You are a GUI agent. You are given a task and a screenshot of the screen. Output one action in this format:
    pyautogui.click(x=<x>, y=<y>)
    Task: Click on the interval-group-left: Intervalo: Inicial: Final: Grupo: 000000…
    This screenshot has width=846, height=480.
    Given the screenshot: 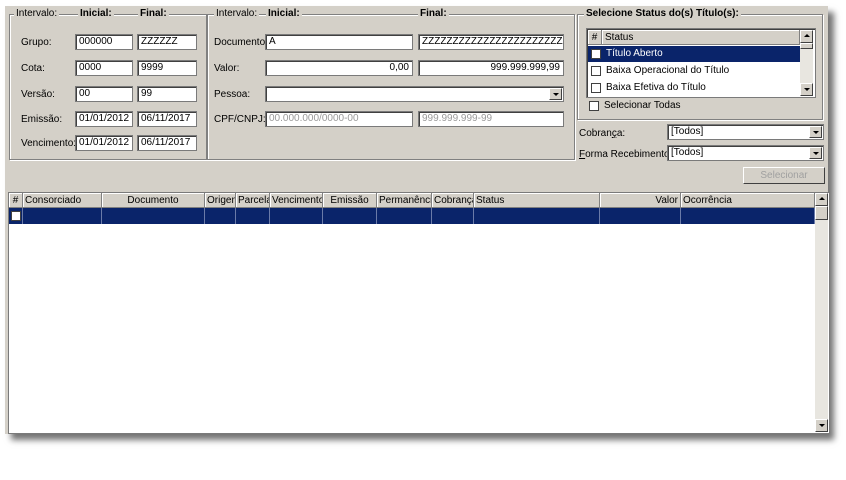 What is the action you would take?
    pyautogui.click(x=108, y=84)
    